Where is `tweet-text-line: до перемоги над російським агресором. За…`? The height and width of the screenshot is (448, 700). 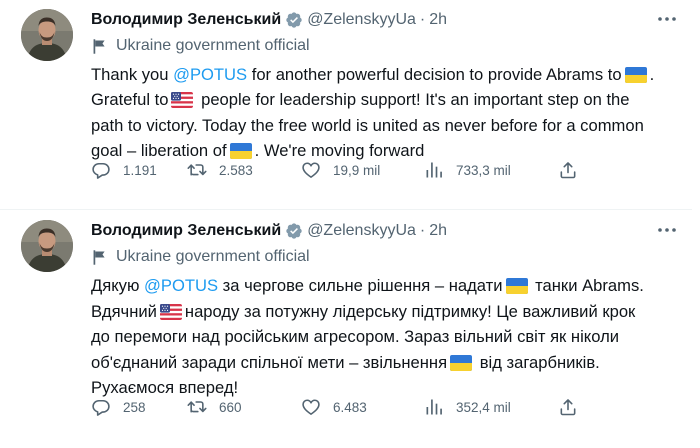 tweet-text-line: до перемоги над російським агресором. За… is located at coordinates (355, 336).